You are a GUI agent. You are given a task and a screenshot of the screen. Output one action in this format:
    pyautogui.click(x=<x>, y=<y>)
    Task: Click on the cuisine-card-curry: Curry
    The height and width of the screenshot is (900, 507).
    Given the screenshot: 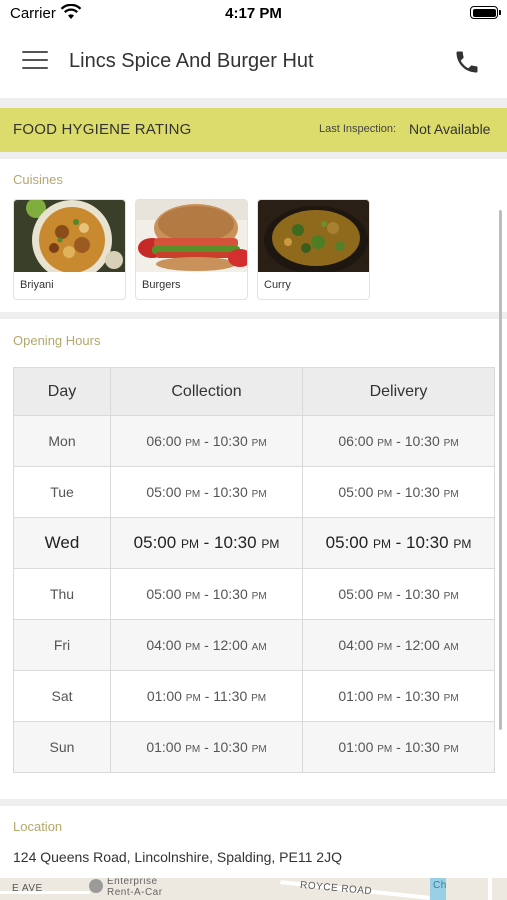 What is the action you would take?
    pyautogui.click(x=313, y=249)
    